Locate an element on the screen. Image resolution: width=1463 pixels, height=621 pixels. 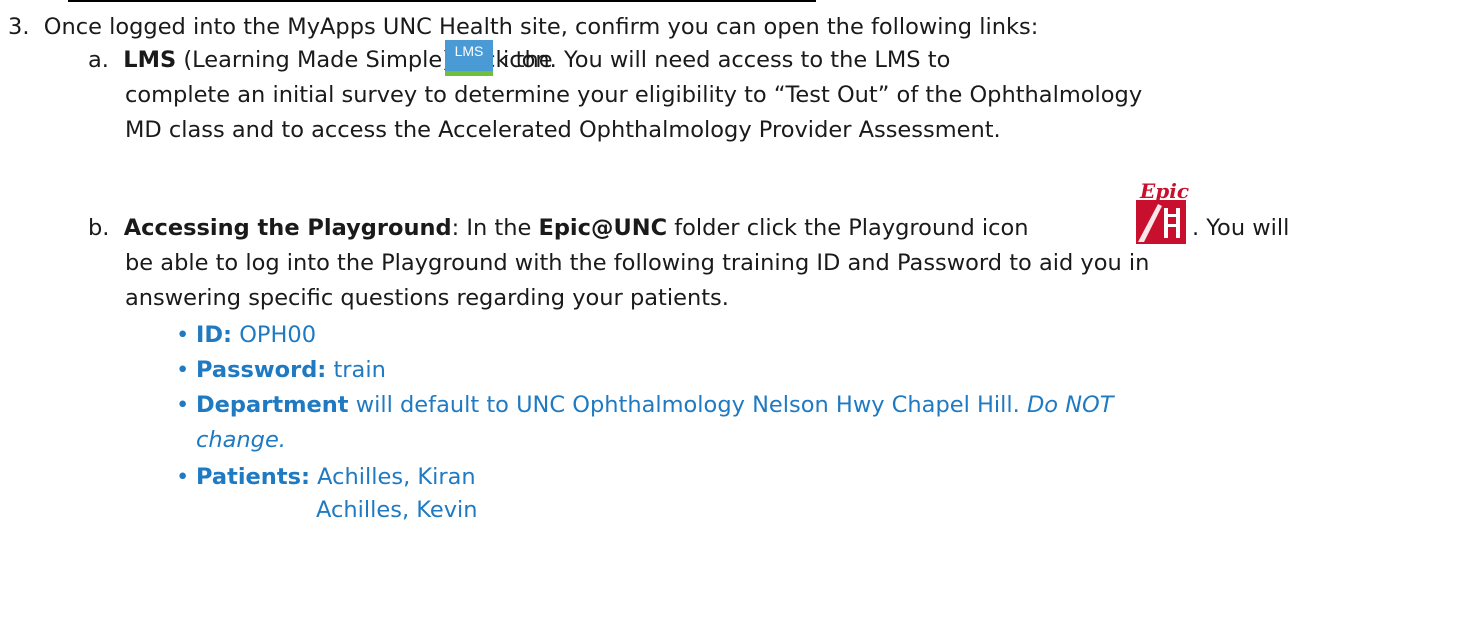
id-label: ID: is located at coordinates (214, 335).